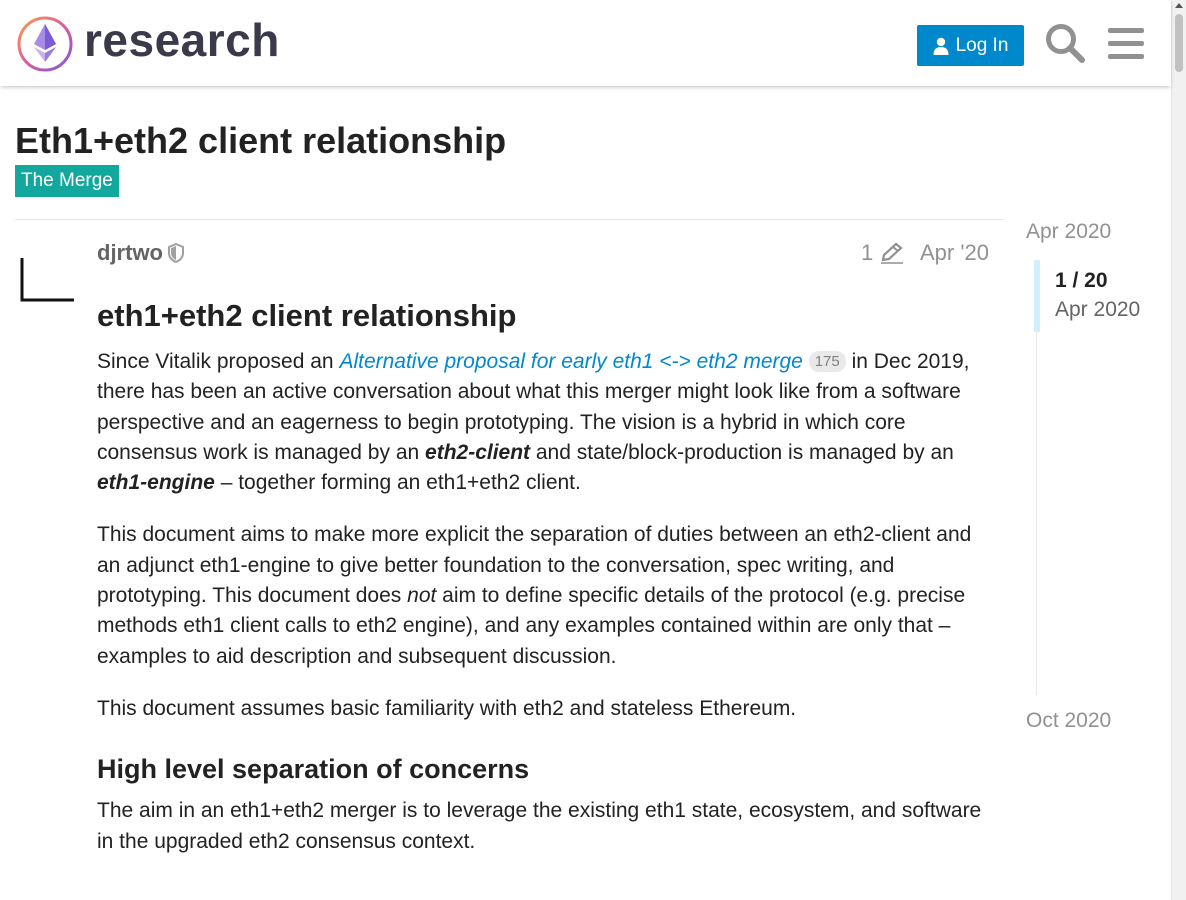  I want to click on site-header: research Log In, so click(585, 43).